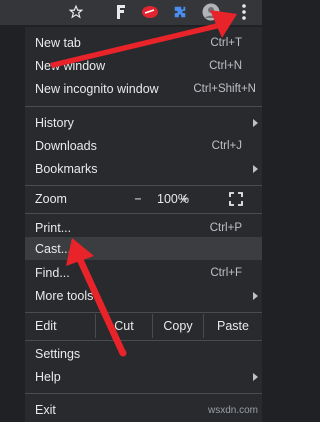 The image size is (320, 422). What do you see at coordinates (51, 199) in the screenshot?
I see `zoom-label: Zoom` at bounding box center [51, 199].